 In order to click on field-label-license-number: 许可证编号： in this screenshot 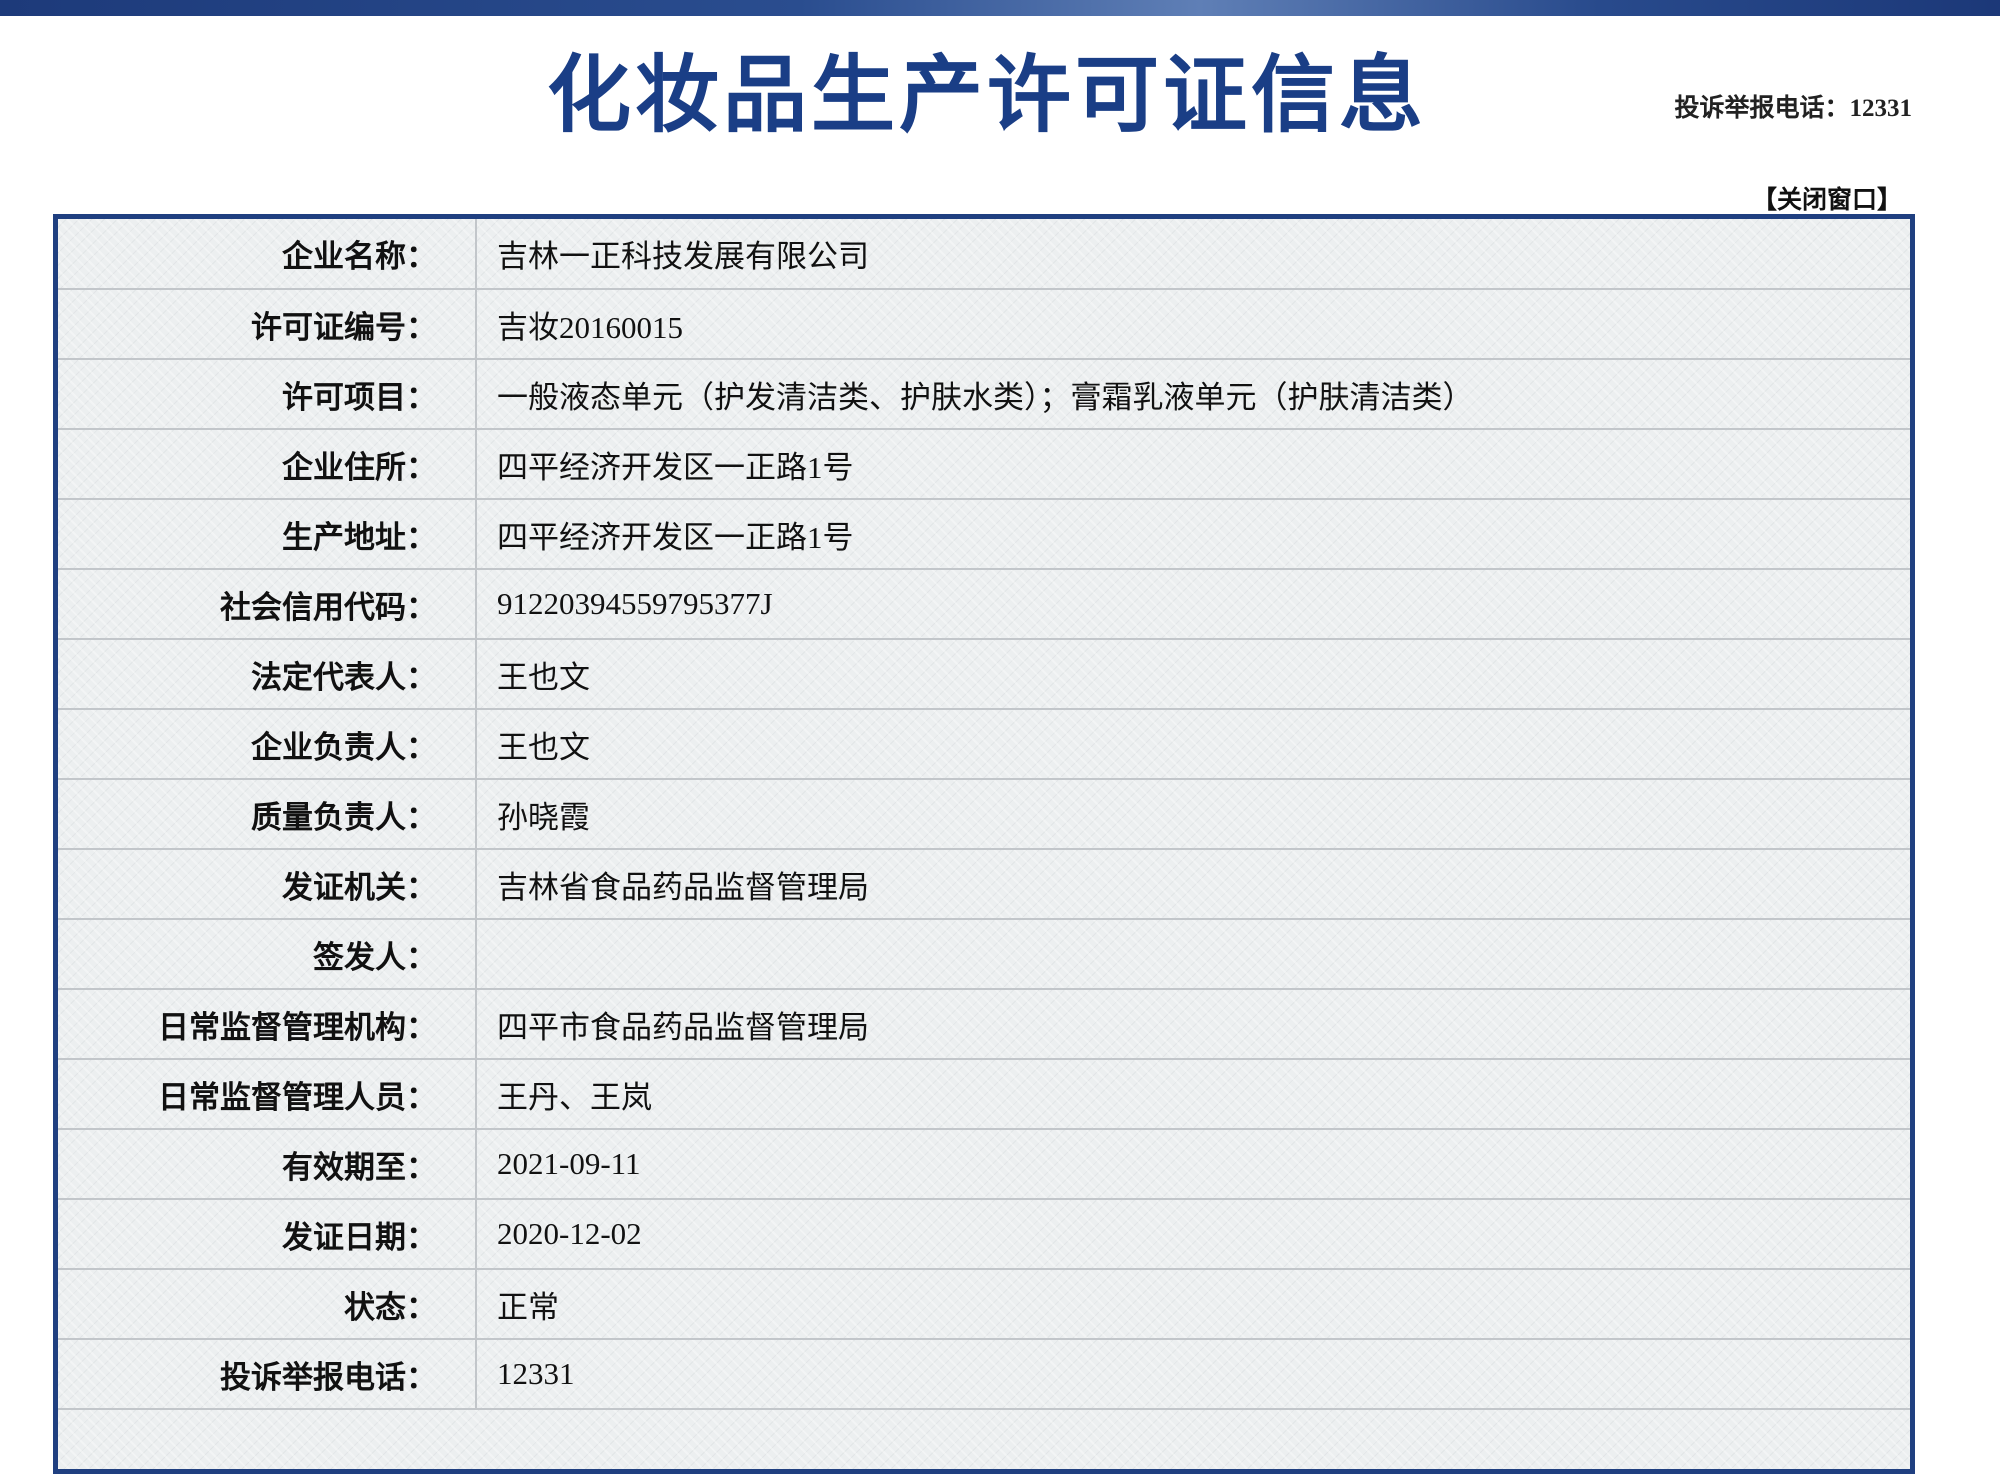, I will do `click(267, 324)`.